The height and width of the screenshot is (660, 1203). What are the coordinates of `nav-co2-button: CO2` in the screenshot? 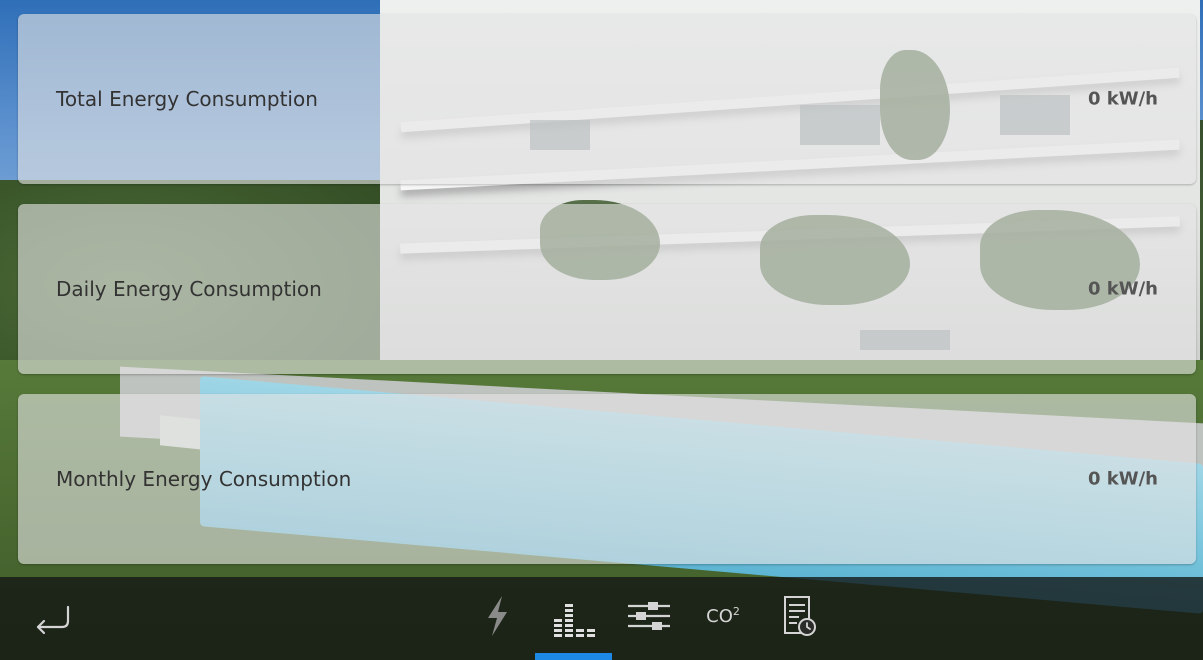 It's located at (723, 616).